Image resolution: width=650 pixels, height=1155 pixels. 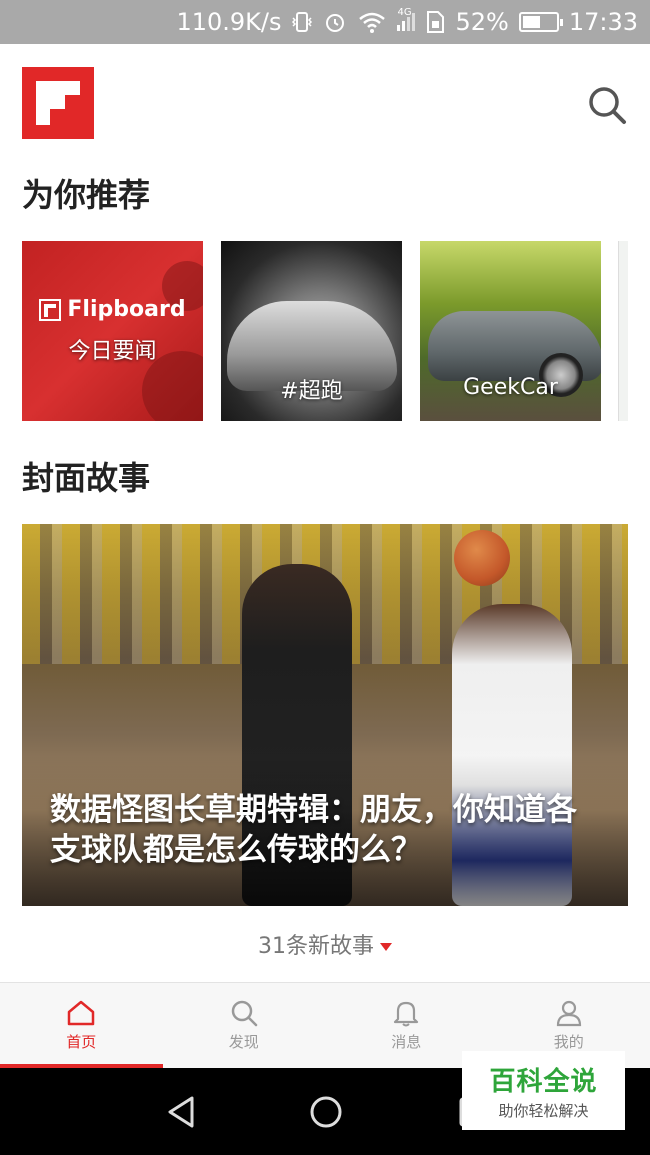 What do you see at coordinates (543, 1081) in the screenshot?
I see `watermark-title: 百科全说` at bounding box center [543, 1081].